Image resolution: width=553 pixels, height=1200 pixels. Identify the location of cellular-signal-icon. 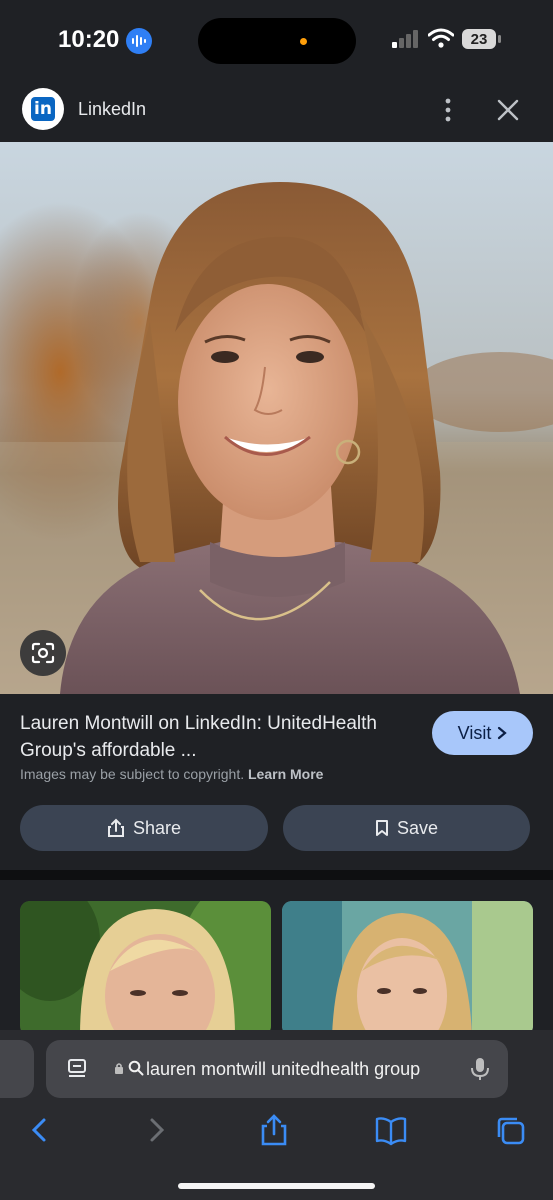
(406, 41).